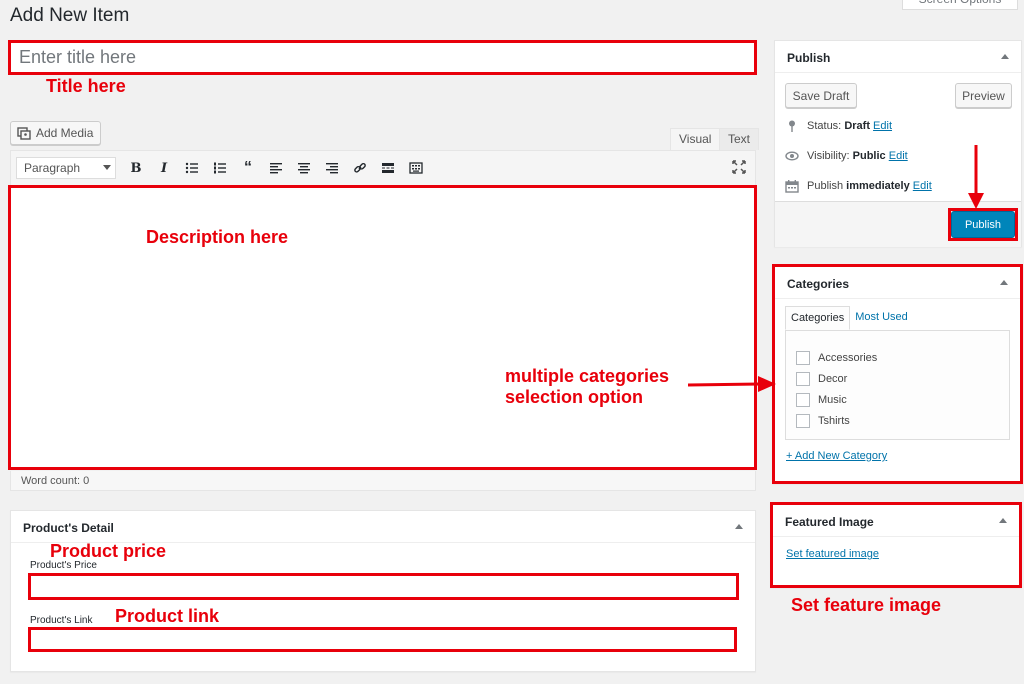 The height and width of the screenshot is (684, 1024). Describe the element at coordinates (108, 551) in the screenshot. I see `annotation-price: Product price` at that location.